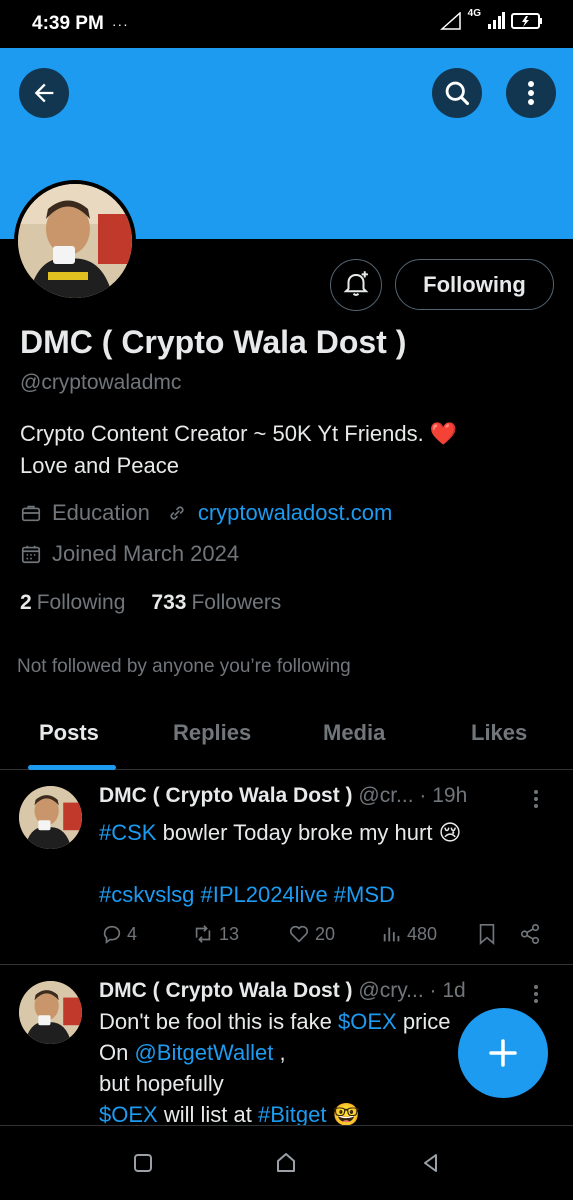  I want to click on reply-count: 4, so click(132, 933).